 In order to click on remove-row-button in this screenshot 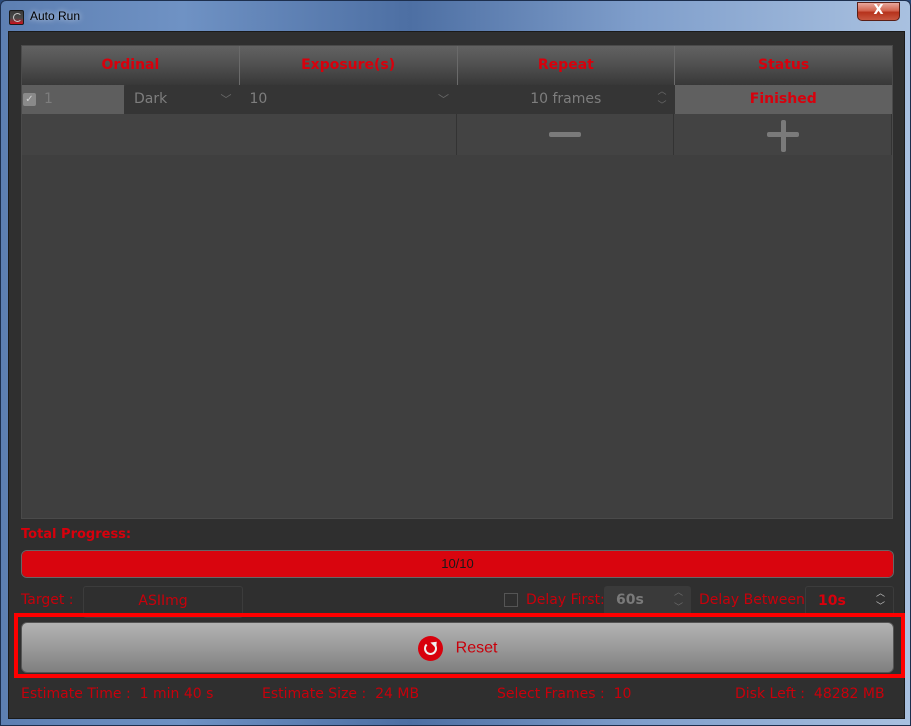, I will do `click(565, 134)`.